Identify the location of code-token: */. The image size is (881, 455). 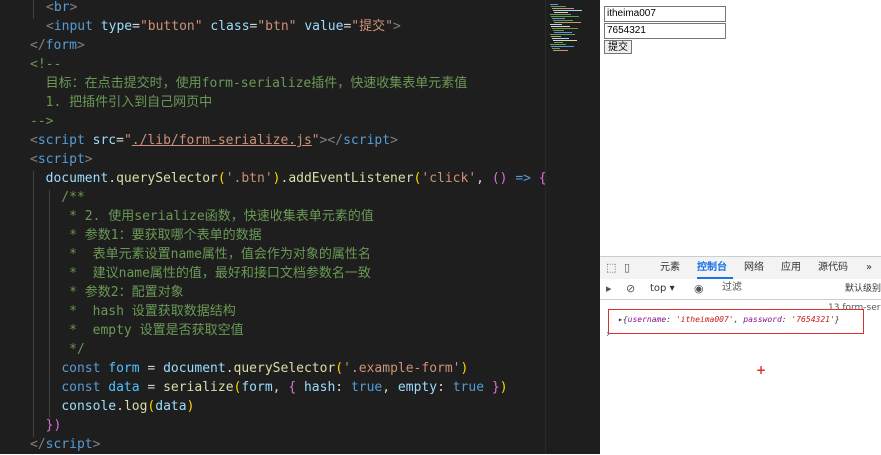
(57, 349).